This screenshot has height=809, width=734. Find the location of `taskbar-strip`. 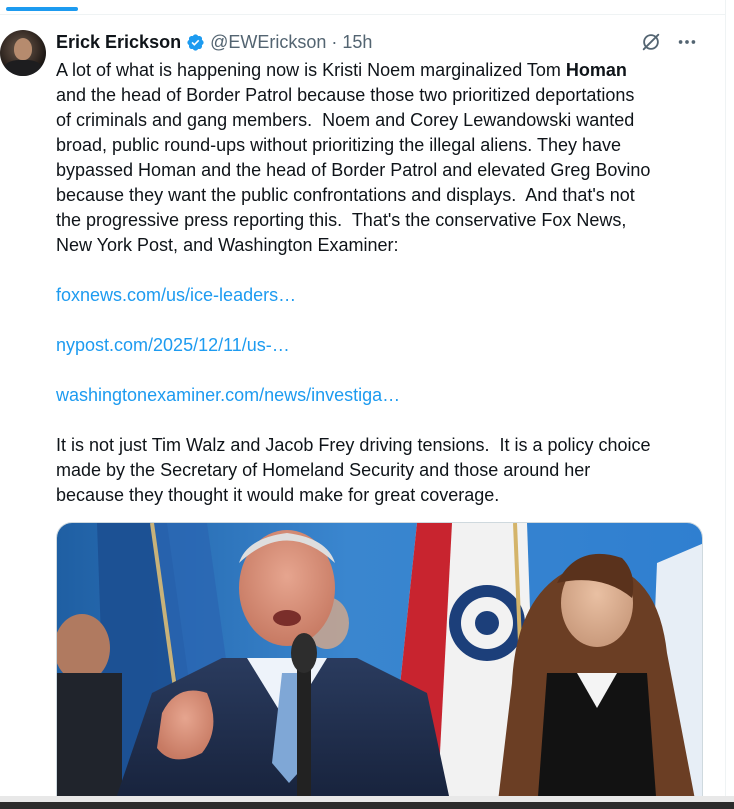

taskbar-strip is located at coordinates (367, 805).